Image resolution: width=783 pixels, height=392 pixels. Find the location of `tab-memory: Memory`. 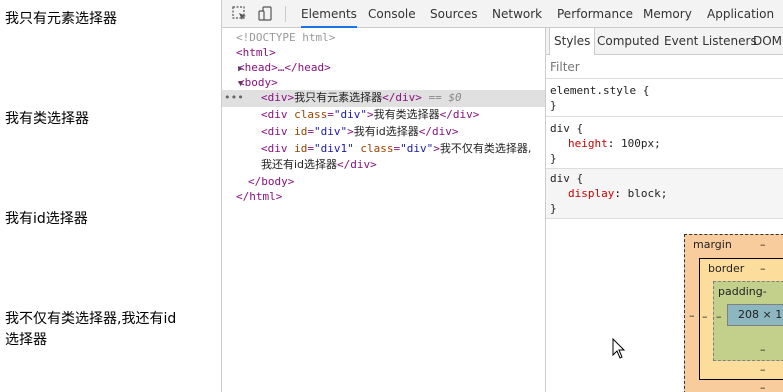

tab-memory: Memory is located at coordinates (667, 14).